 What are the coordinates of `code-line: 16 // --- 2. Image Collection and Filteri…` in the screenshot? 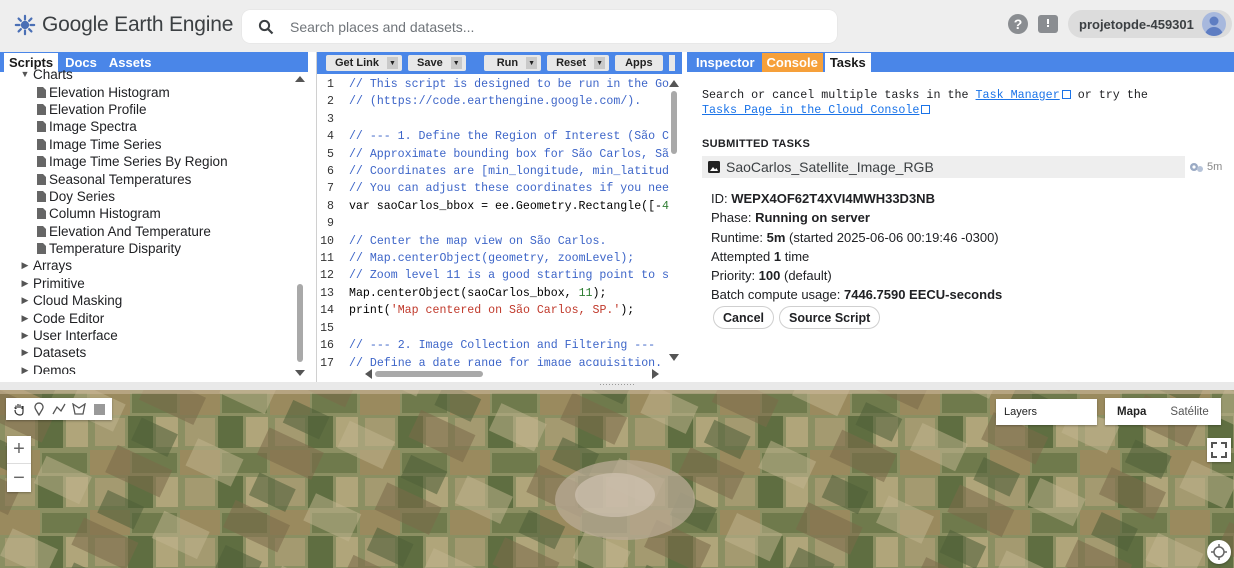 It's located at (493, 345).